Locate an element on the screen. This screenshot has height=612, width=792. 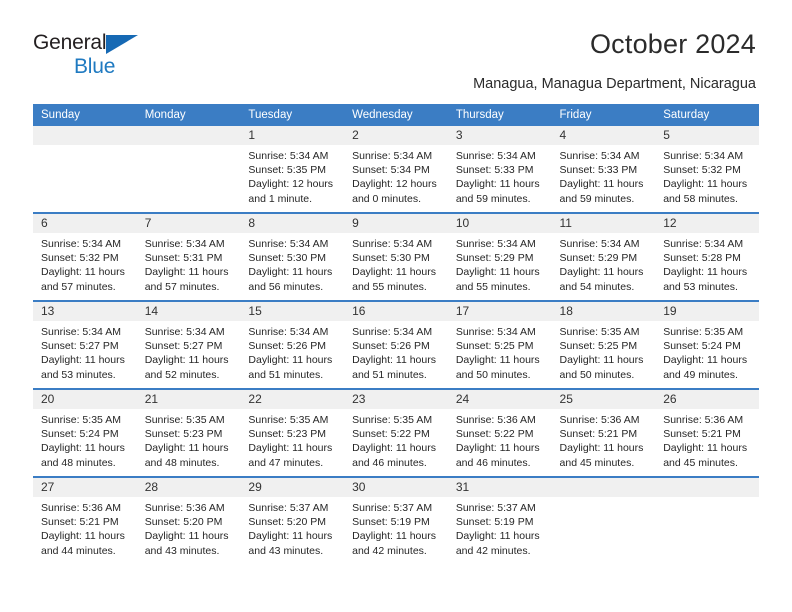
day-cell-empty is located at coordinates (85, 178).